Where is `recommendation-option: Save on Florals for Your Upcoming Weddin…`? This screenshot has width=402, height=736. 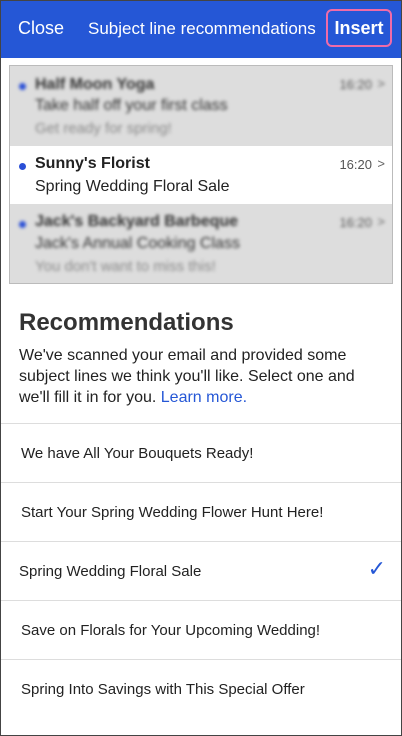
recommendation-option: Save on Florals for Your Upcoming Weddin… is located at coordinates (201, 629).